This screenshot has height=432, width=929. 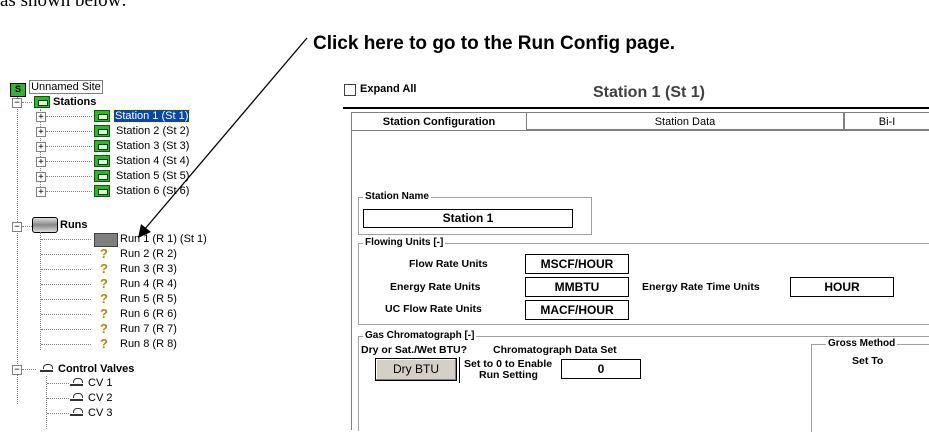 I want to click on runs-label: Runs, so click(x=74, y=225).